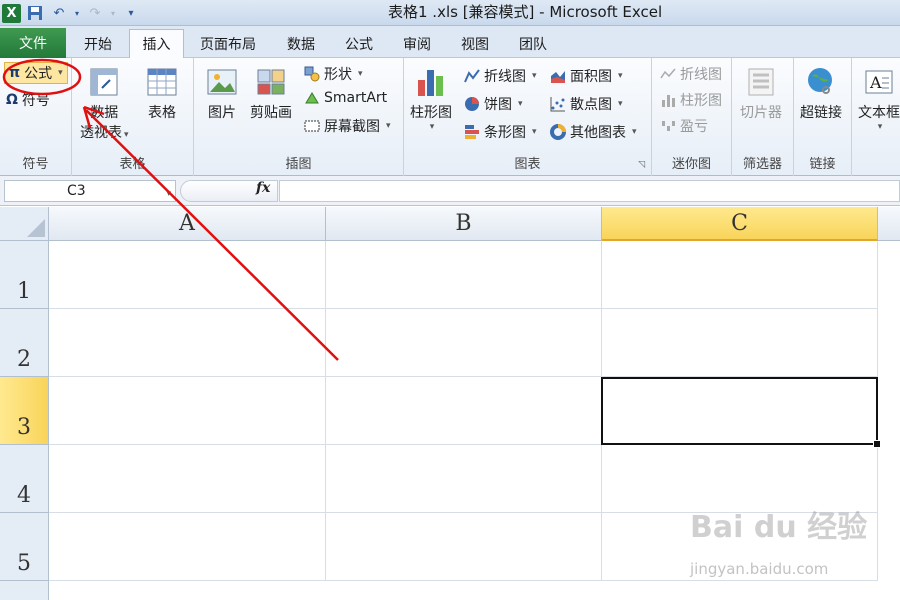  What do you see at coordinates (11, 13) in the screenshot?
I see `excel-logo-icon: X` at bounding box center [11, 13].